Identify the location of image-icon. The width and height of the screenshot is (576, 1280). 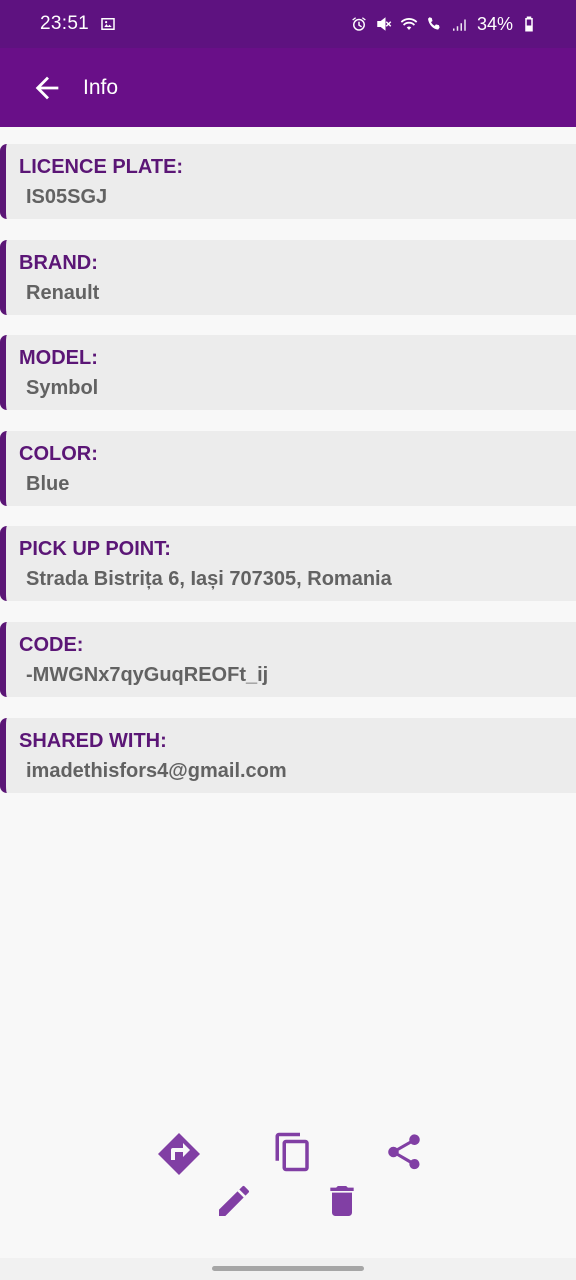
(108, 24).